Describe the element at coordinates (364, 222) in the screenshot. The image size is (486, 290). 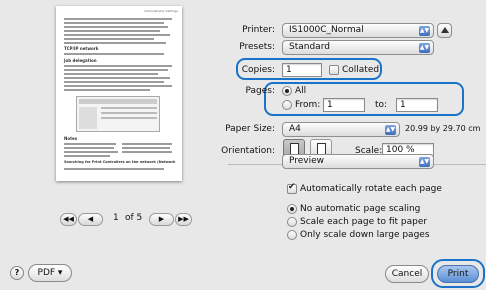
I see `fit-paper-label: Scale each page to fit paper` at that location.